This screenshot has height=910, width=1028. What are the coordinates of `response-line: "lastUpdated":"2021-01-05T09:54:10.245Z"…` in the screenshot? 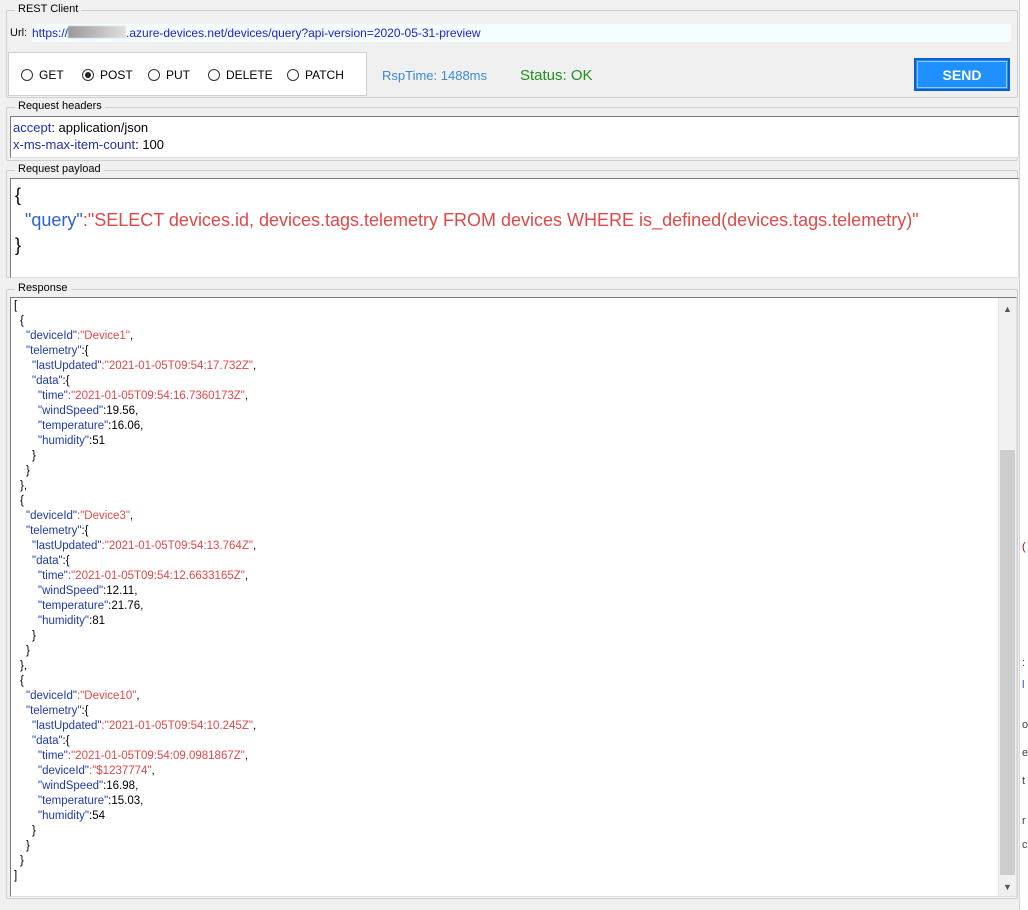 It's located at (515, 726).